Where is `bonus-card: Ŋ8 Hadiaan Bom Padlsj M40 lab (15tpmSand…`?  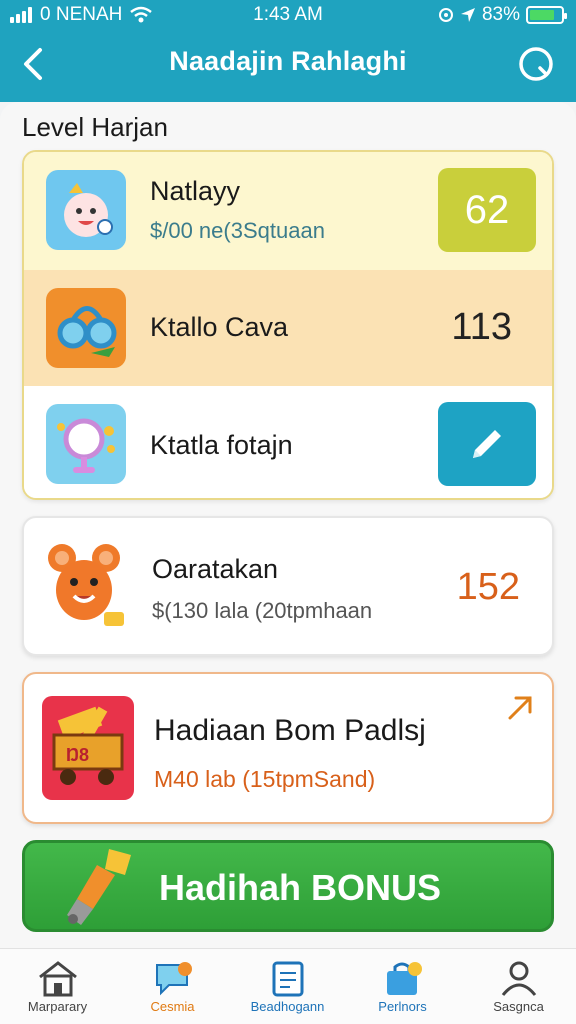 bonus-card: Ŋ8 Hadiaan Bom Padlsj M40 lab (15tpmSand… is located at coordinates (288, 748).